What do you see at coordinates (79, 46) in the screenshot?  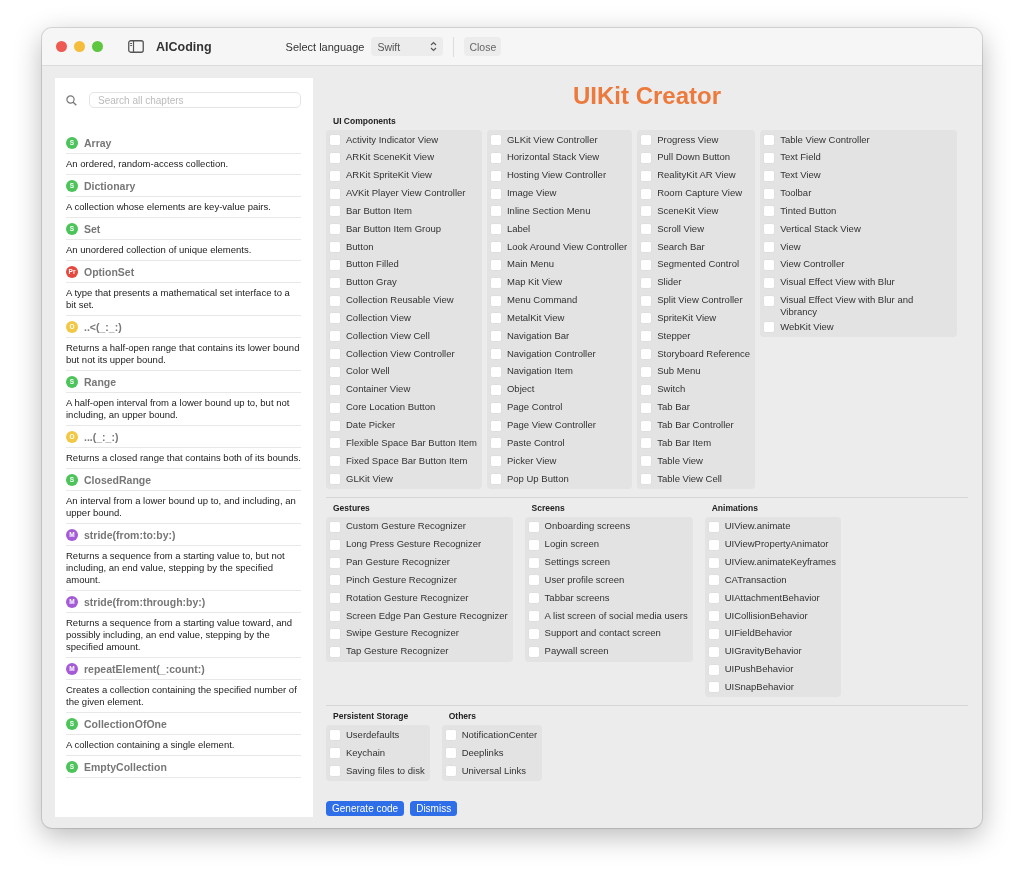 I see `minimize-window-button` at bounding box center [79, 46].